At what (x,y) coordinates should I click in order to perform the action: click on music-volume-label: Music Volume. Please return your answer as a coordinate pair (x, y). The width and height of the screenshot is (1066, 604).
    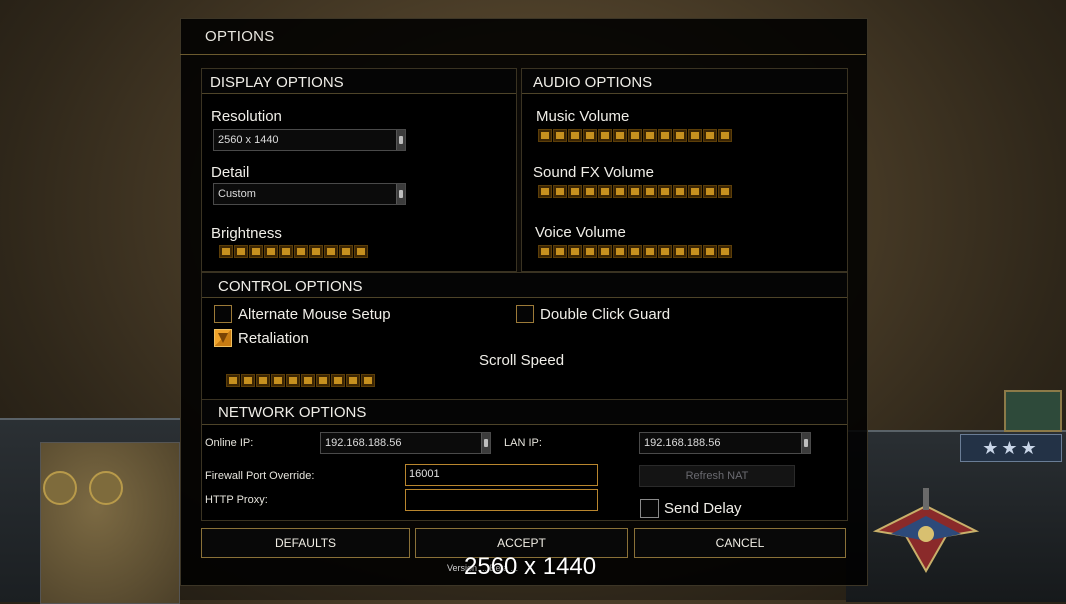
    Looking at the image, I should click on (583, 116).